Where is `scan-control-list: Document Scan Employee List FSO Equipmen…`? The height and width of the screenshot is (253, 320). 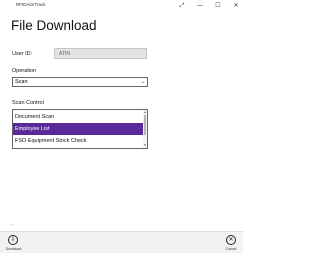
scan-control-list: Document Scan Employee List FSO Equipmen… is located at coordinates (80, 129).